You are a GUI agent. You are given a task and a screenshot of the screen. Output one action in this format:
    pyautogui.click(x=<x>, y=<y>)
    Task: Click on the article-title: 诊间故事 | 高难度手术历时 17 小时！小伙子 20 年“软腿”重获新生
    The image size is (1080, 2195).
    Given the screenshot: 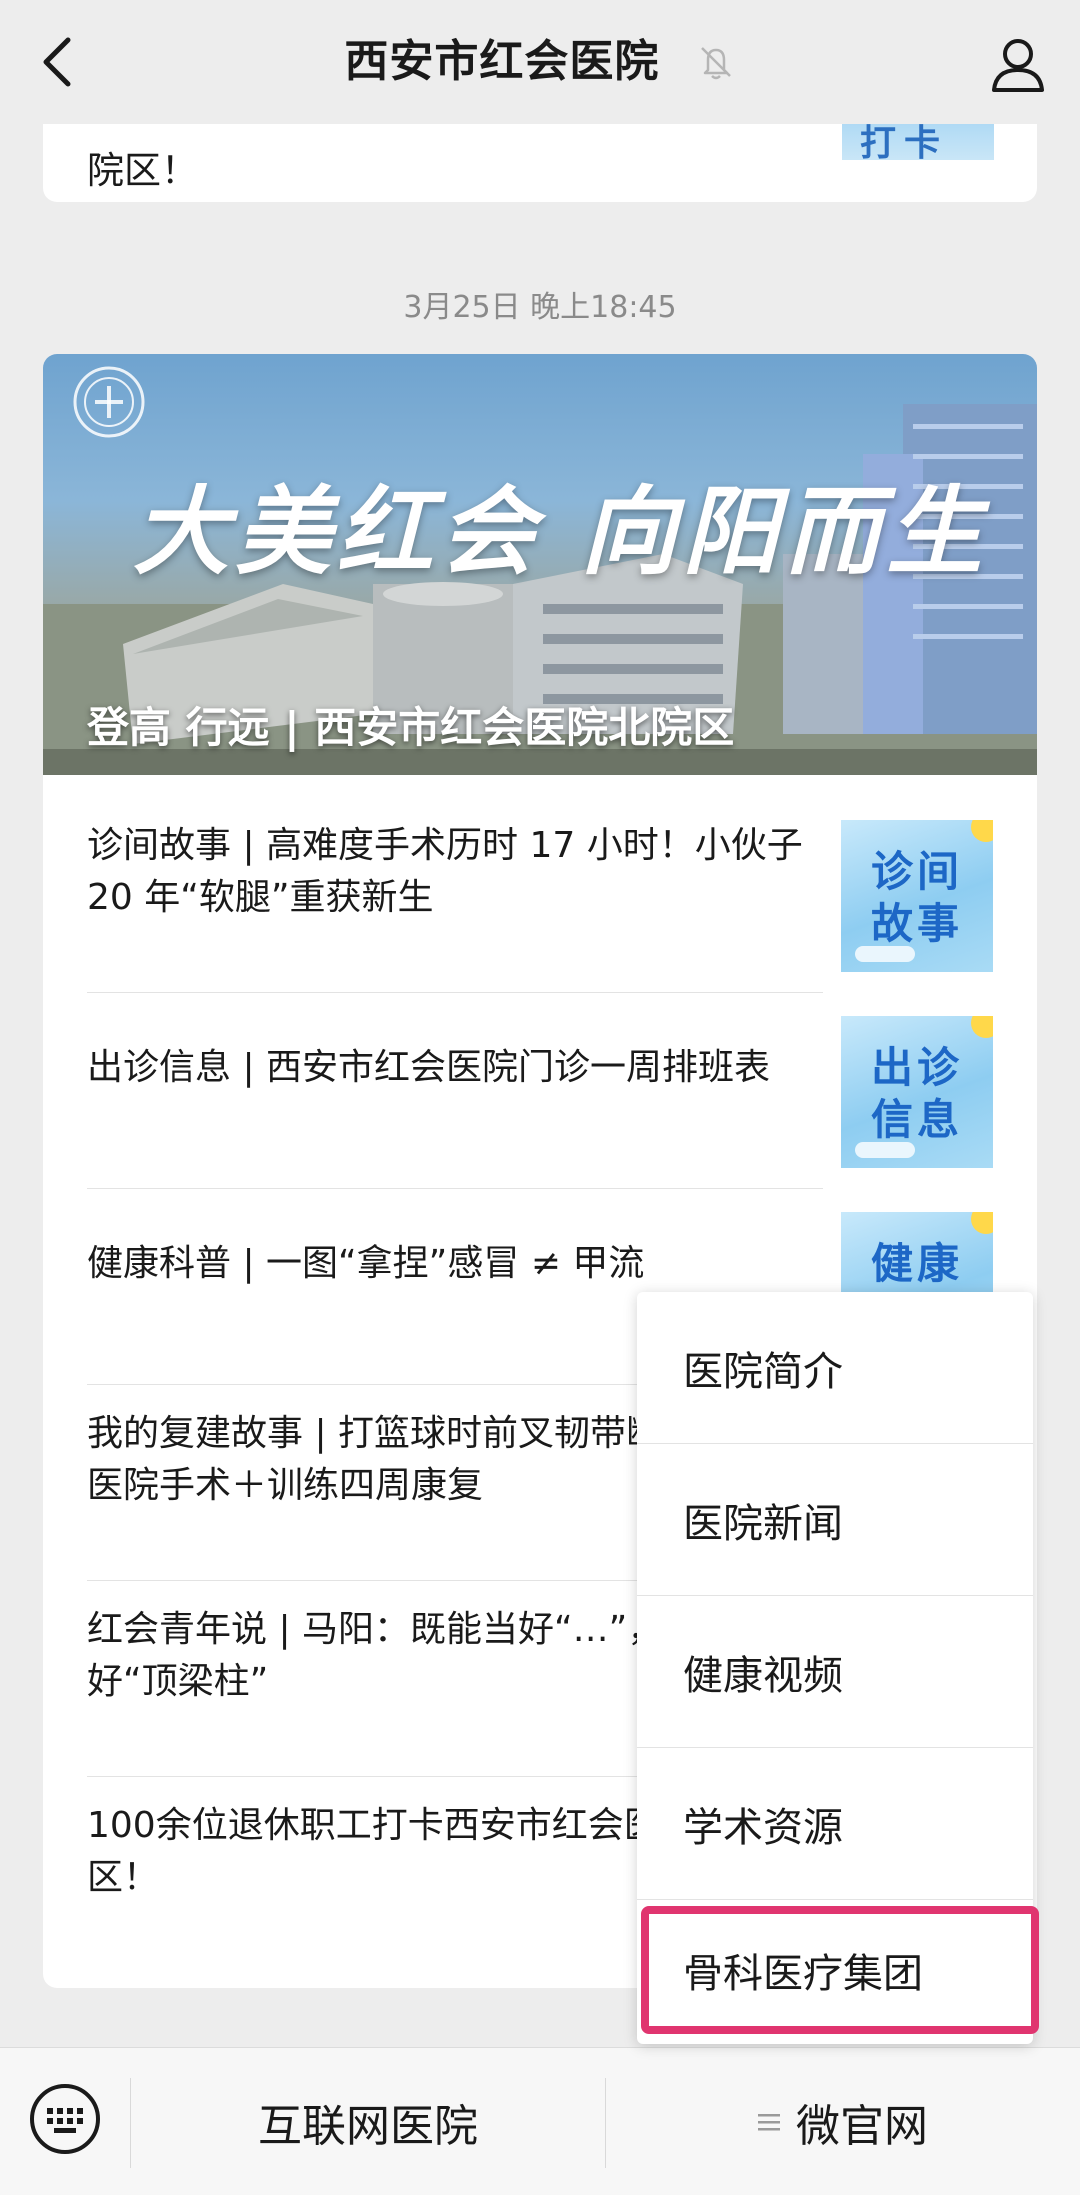 What is the action you would take?
    pyautogui.click(x=445, y=871)
    